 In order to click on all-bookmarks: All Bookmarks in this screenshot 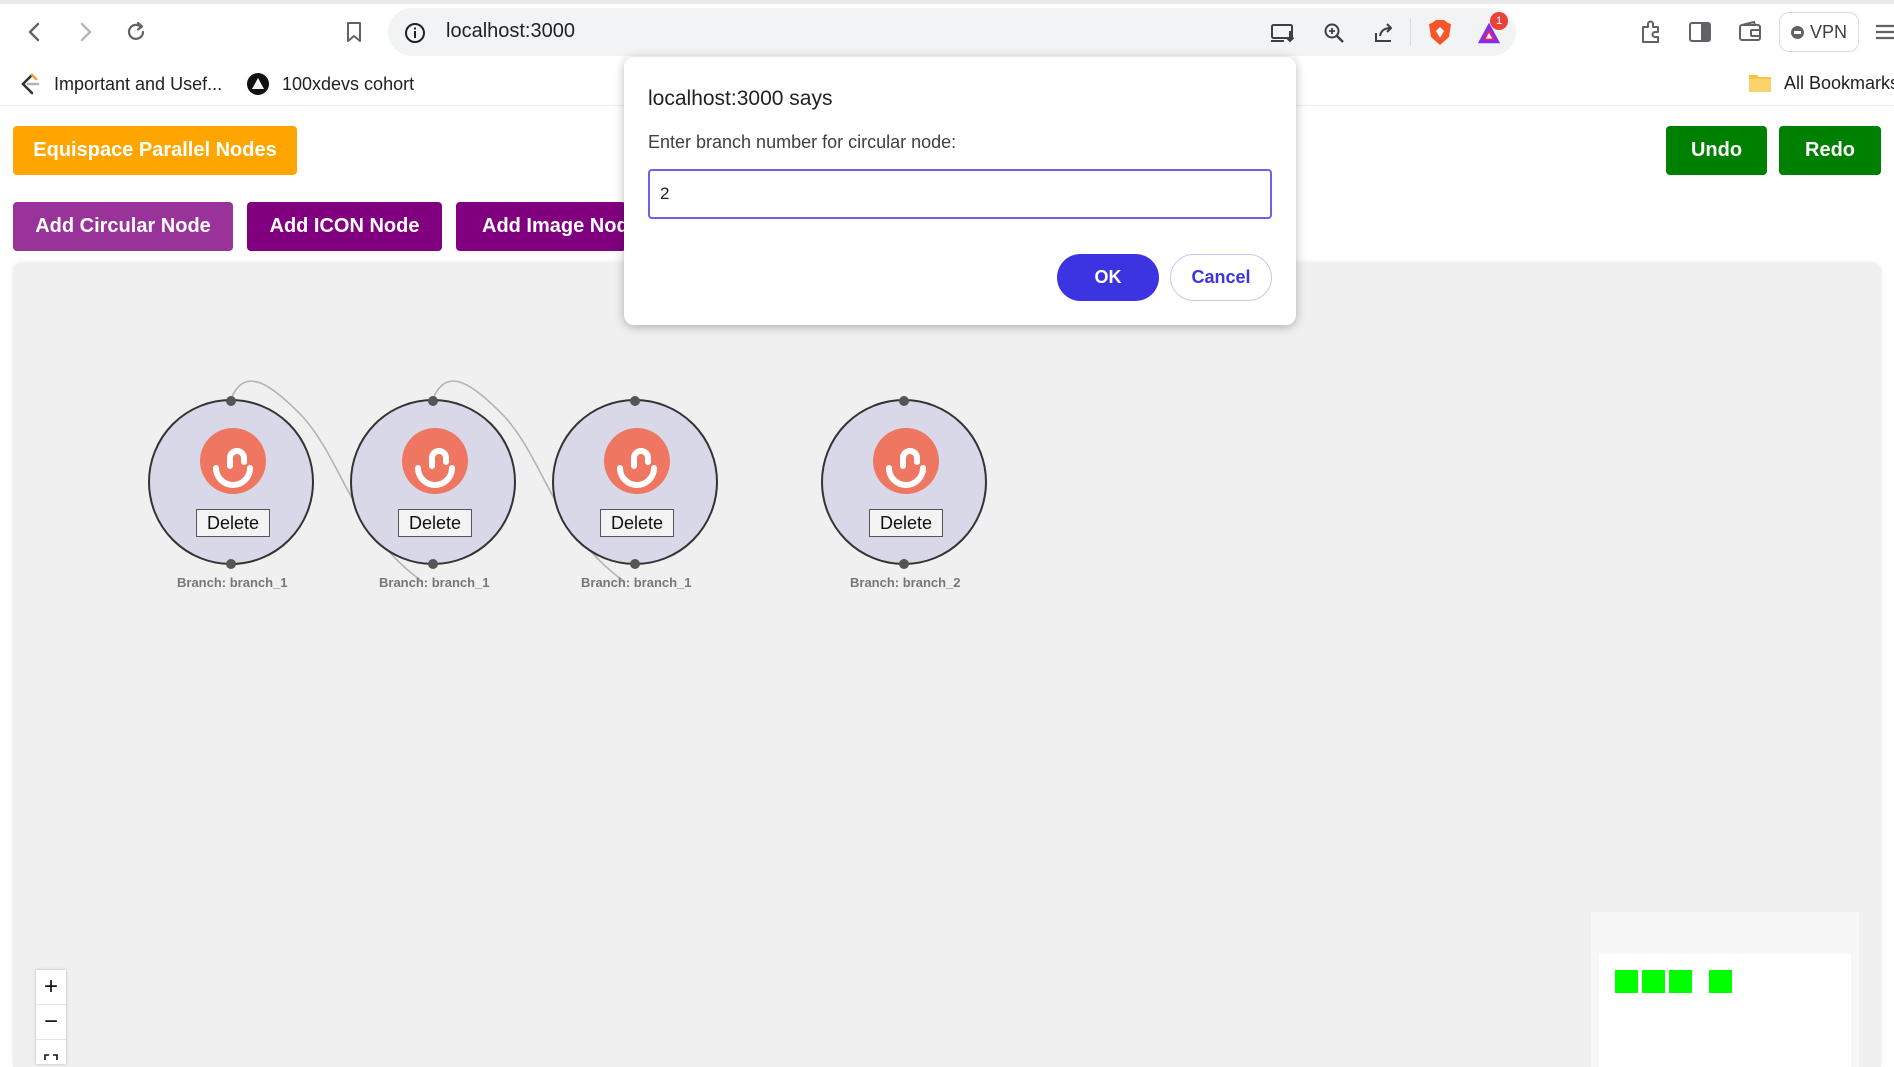, I will do `click(1821, 83)`.